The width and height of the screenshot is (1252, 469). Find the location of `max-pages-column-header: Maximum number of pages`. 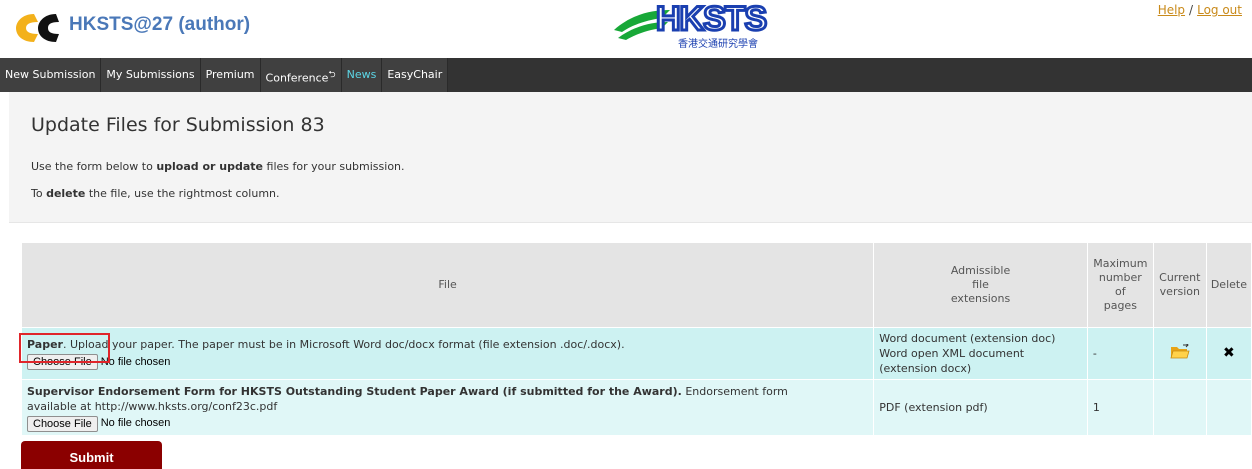

max-pages-column-header: Maximum number of pages is located at coordinates (1120, 285).